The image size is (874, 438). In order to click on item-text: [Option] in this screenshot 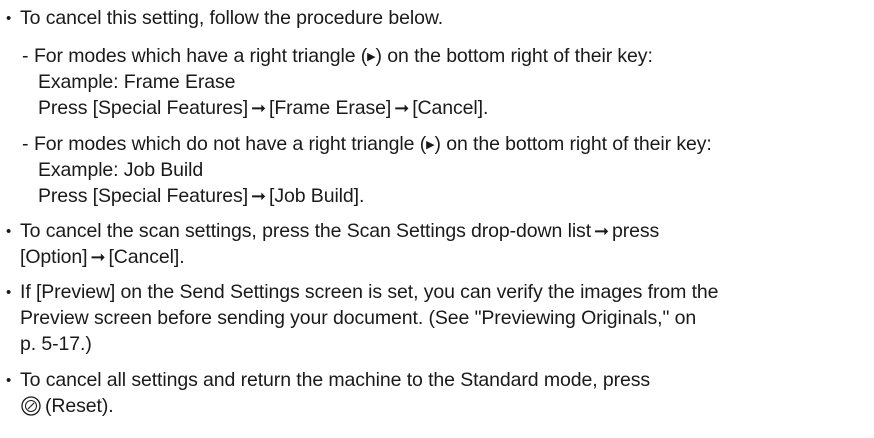, I will do `click(54, 257)`.